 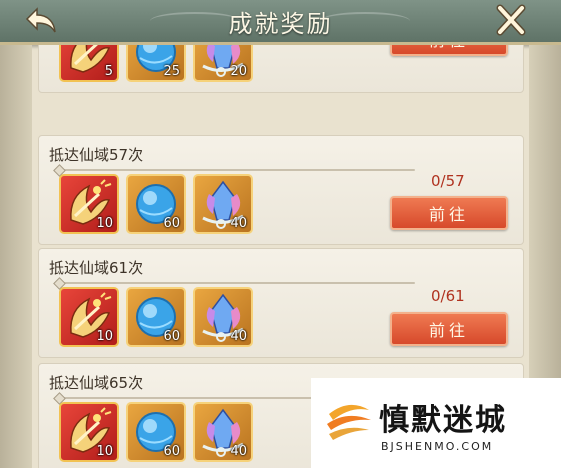 I want to click on reward-item: 20, so click(x=223, y=63).